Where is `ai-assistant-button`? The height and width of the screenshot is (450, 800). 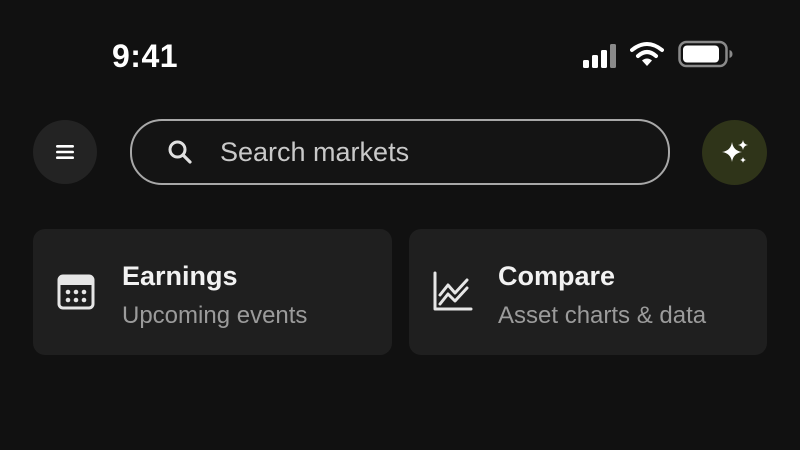
ai-assistant-button is located at coordinates (734, 152).